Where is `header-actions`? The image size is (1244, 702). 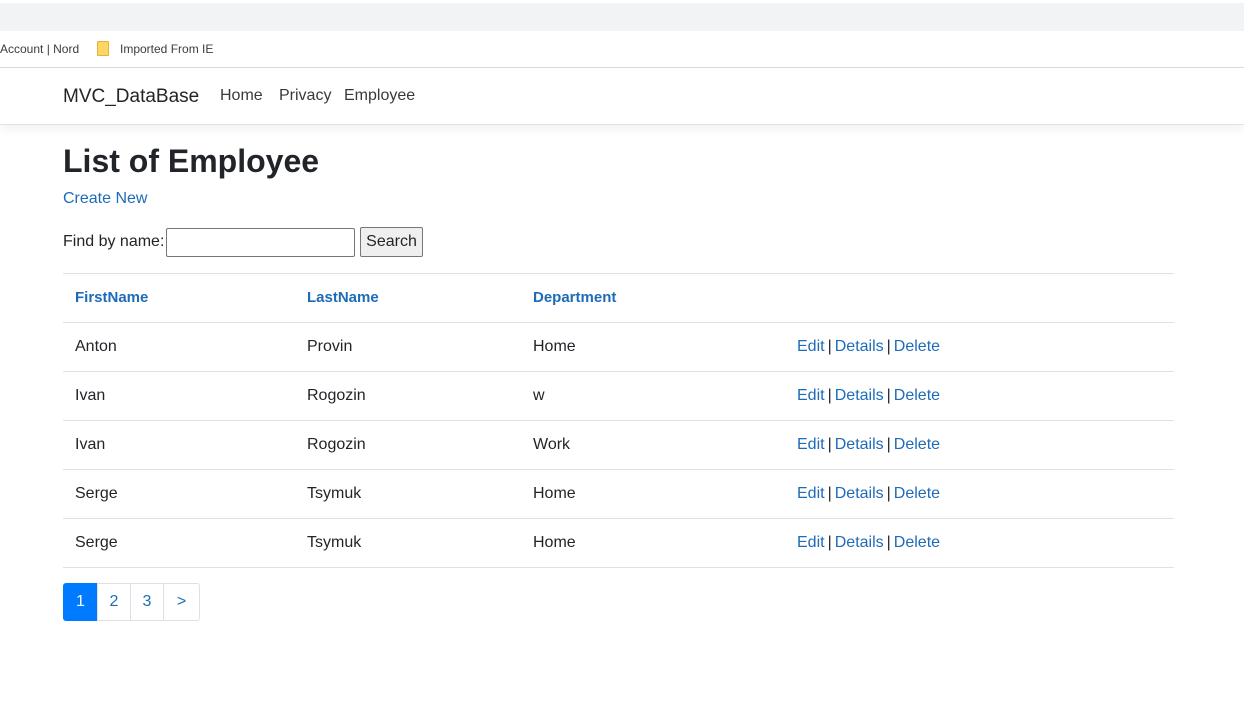
header-actions is located at coordinates (979, 298).